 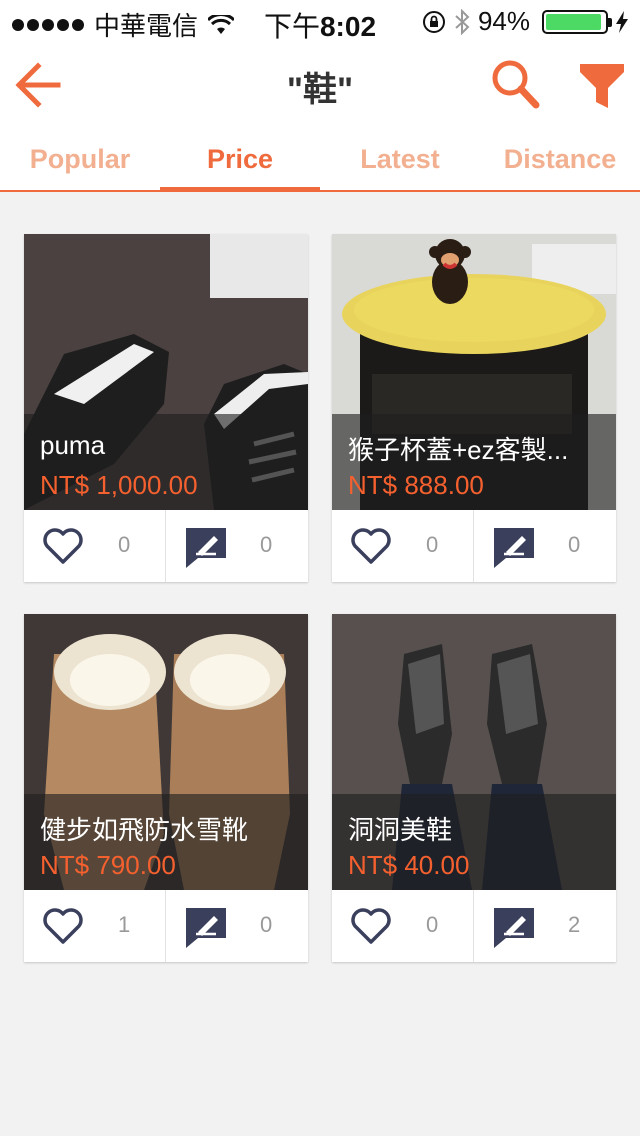 What do you see at coordinates (94, 926) in the screenshot?
I see `like-button: 1` at bounding box center [94, 926].